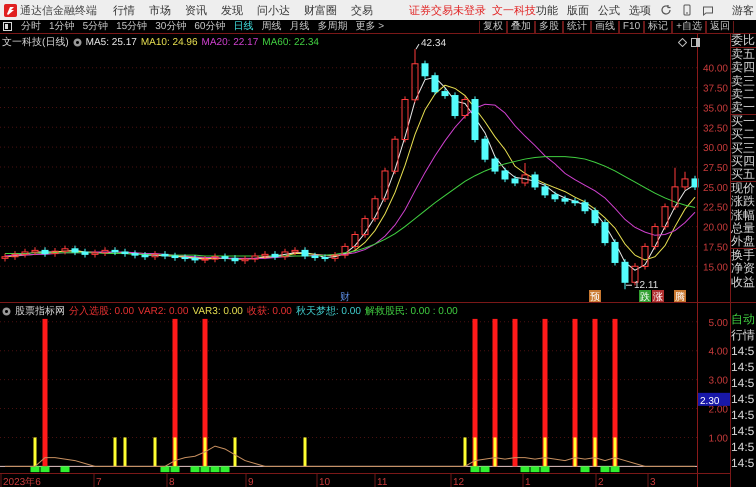  Describe the element at coordinates (271, 26) in the screenshot. I see `period-tab: 周线` at that location.